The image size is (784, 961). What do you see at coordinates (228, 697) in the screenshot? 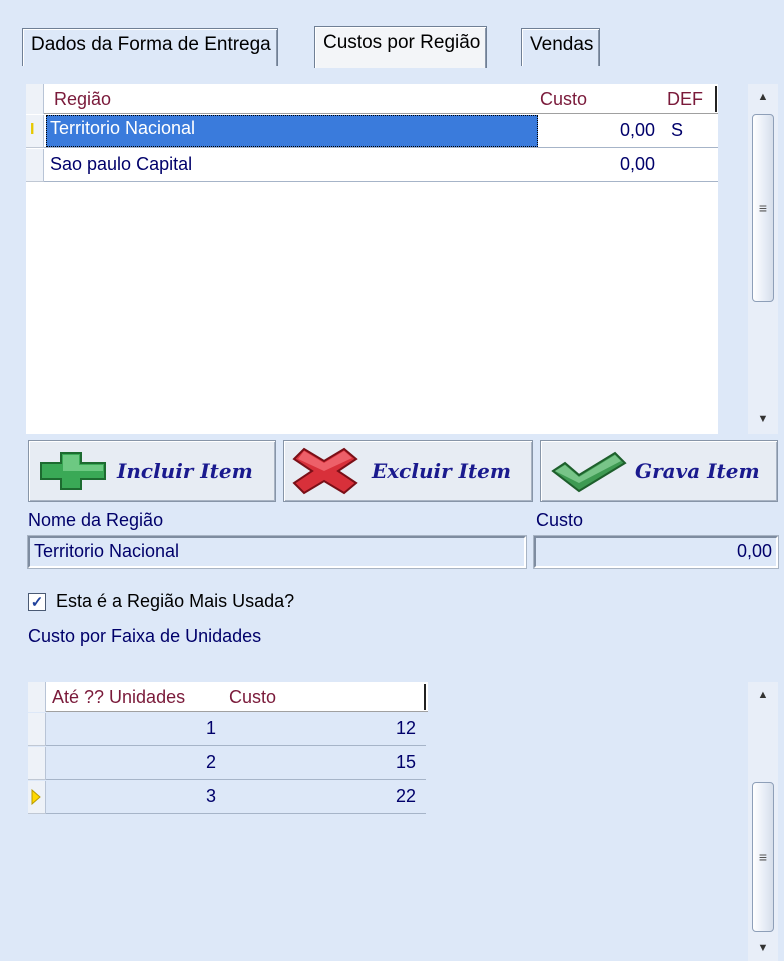
I see `range-grid-header: Até ?? Unidades Custo` at bounding box center [228, 697].